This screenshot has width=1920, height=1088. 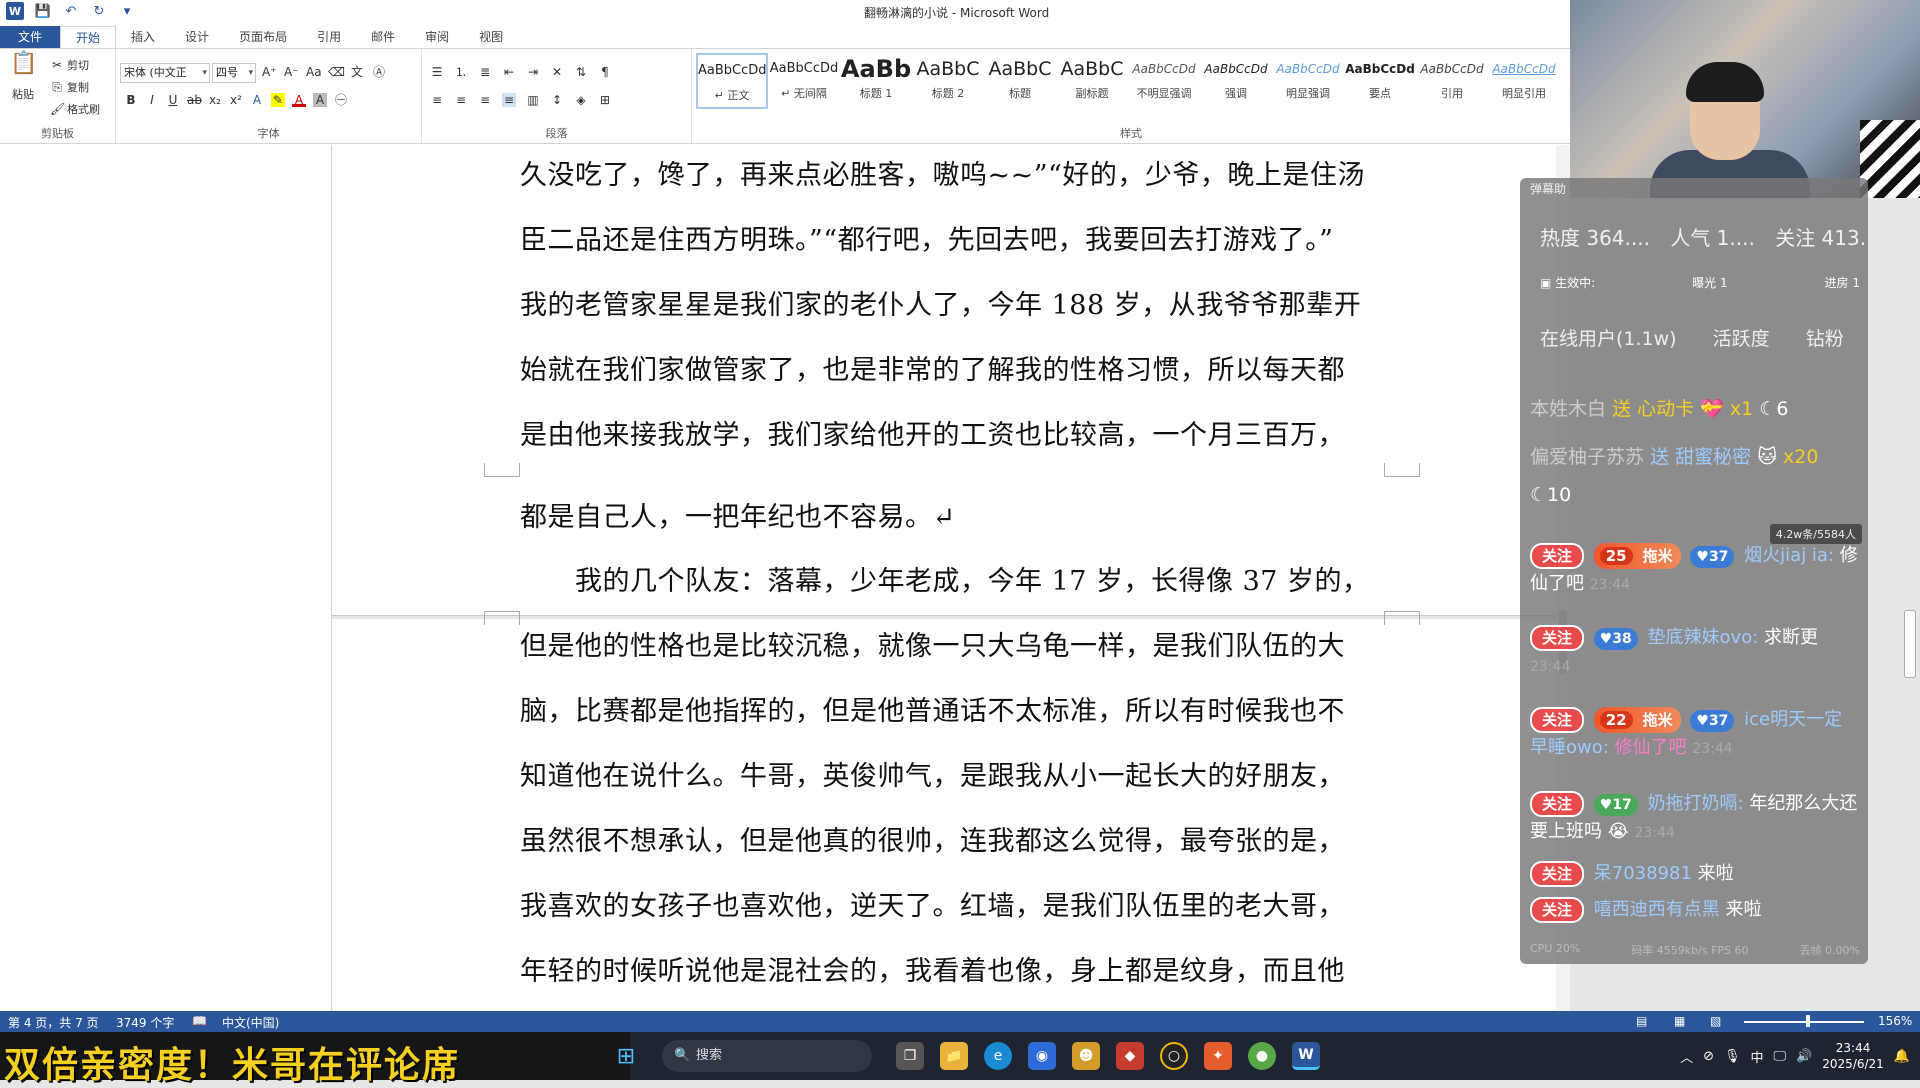 What do you see at coordinates (88, 37) in the screenshot?
I see `tab-home: 开始` at bounding box center [88, 37].